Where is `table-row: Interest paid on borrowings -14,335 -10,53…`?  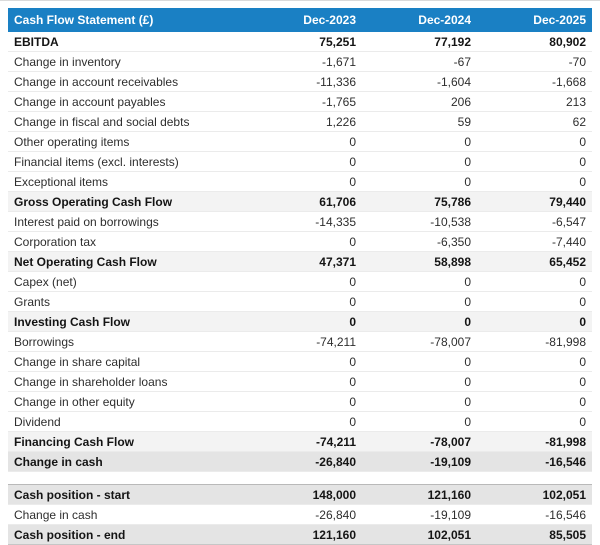
table-row: Interest paid on borrowings -14,335 -10,53… is located at coordinates (300, 222).